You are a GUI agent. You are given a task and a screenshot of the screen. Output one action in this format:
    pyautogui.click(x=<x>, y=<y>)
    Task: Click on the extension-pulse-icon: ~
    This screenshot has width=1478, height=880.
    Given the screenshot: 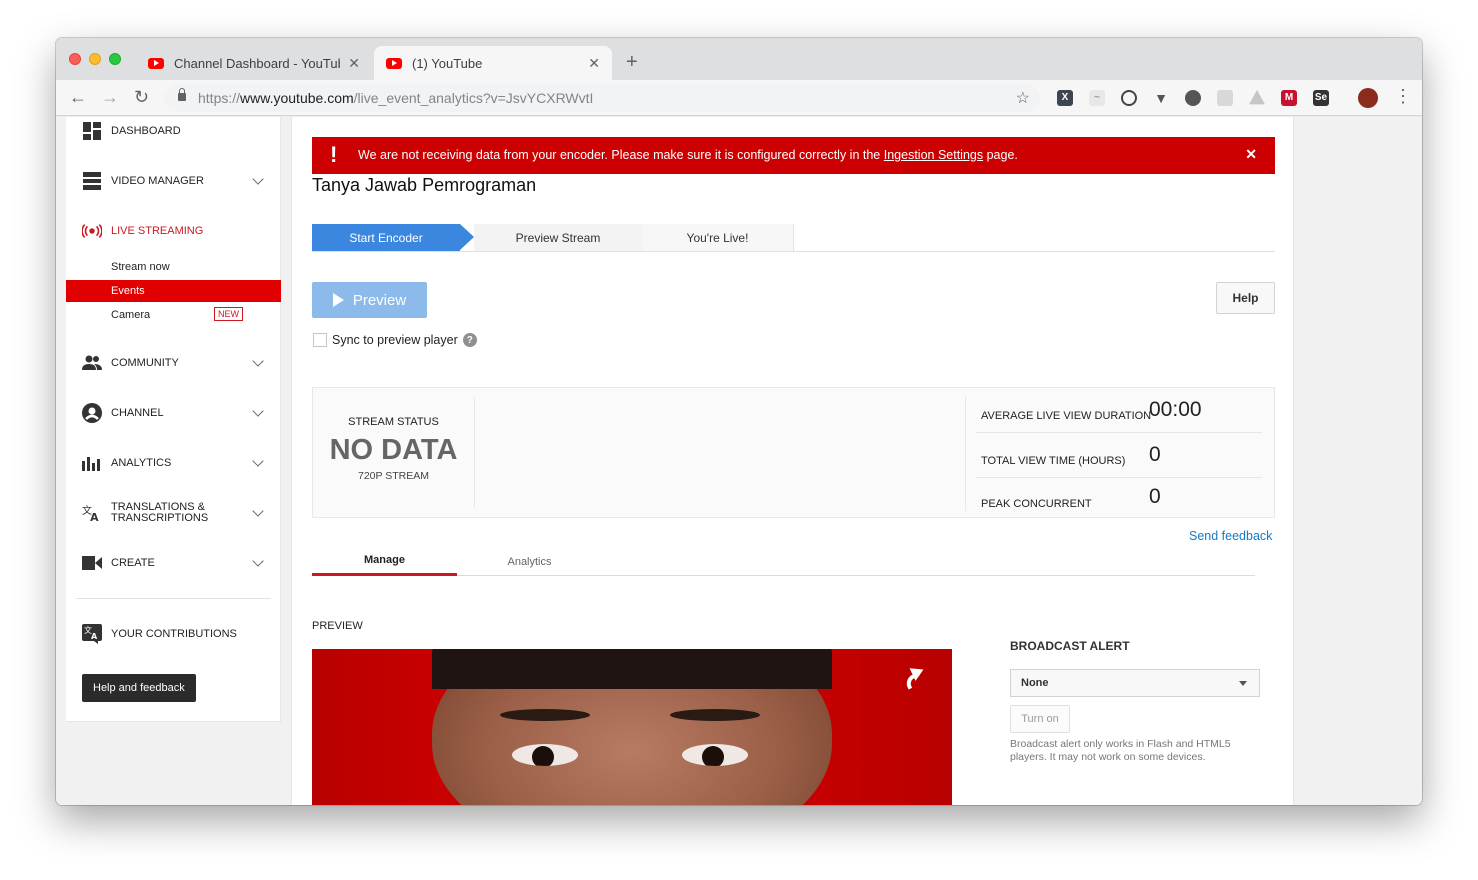 What is the action you would take?
    pyautogui.click(x=1097, y=98)
    